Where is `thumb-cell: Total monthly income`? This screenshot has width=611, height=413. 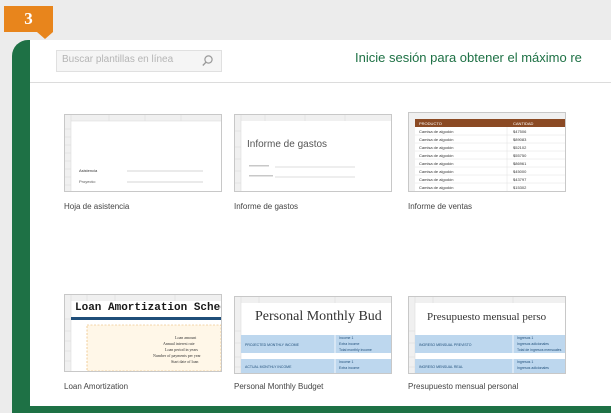 thumb-cell: Total monthly income is located at coordinates (355, 350).